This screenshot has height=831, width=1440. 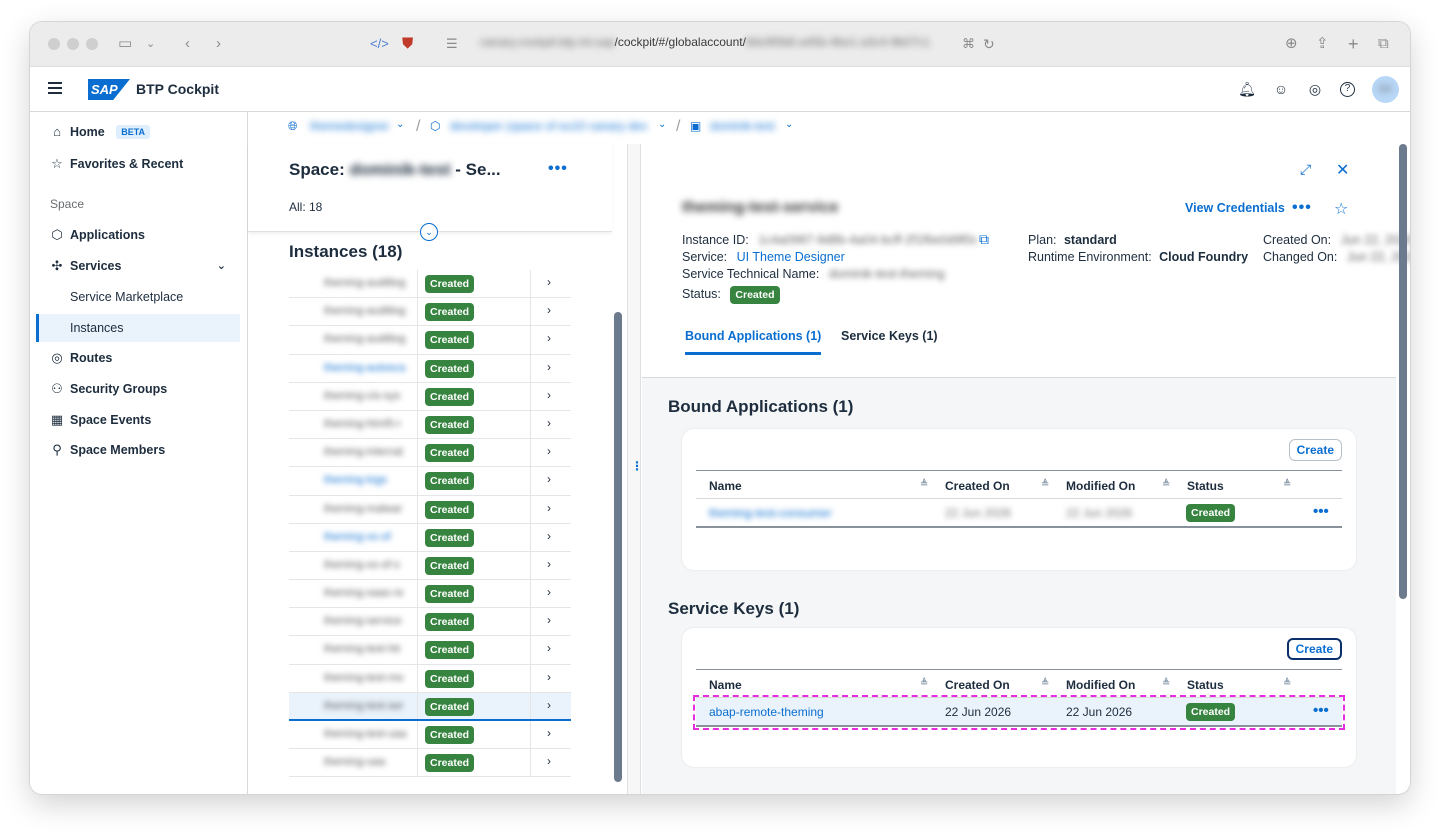 I want to click on list-item: theming-saas-re Created ›, so click(x=430, y=594).